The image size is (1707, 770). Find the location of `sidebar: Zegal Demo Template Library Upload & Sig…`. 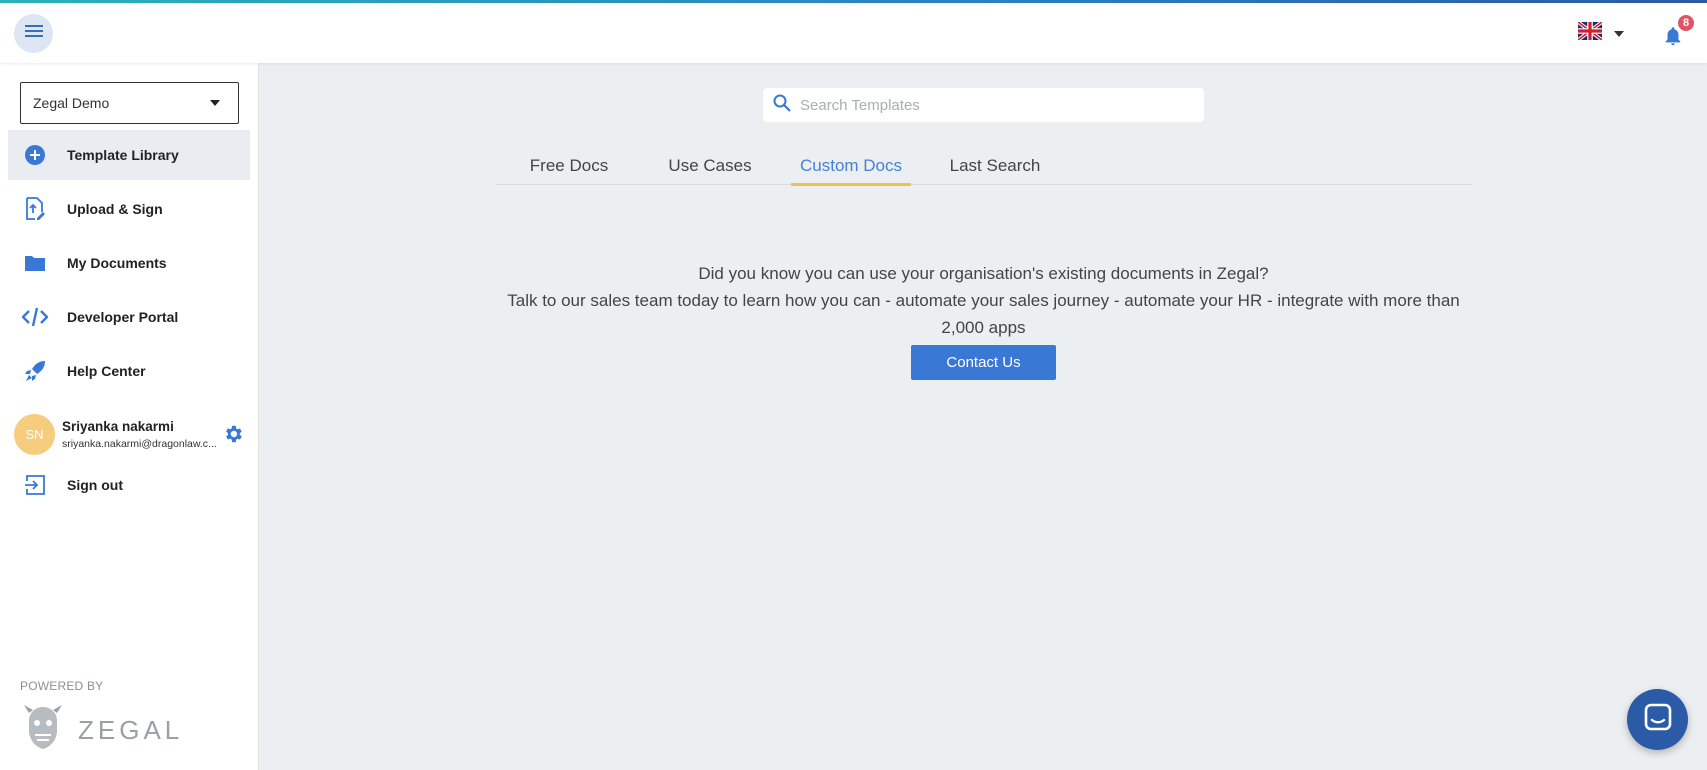

sidebar: Zegal Demo Template Library Upload & Sig… is located at coordinates (129, 416).